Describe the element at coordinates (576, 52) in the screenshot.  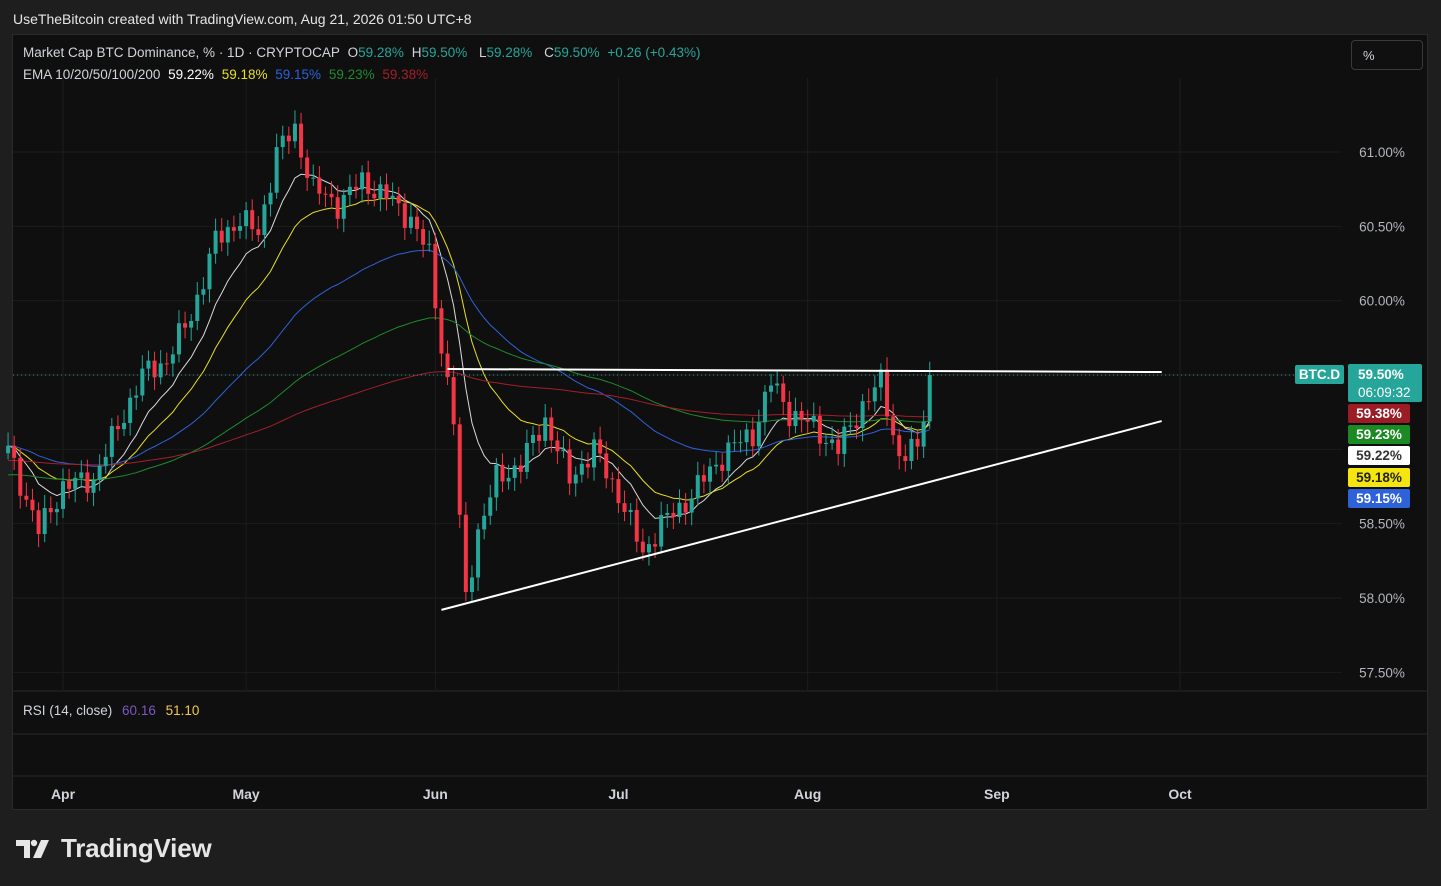
I see `close-value: 59.50%` at that location.